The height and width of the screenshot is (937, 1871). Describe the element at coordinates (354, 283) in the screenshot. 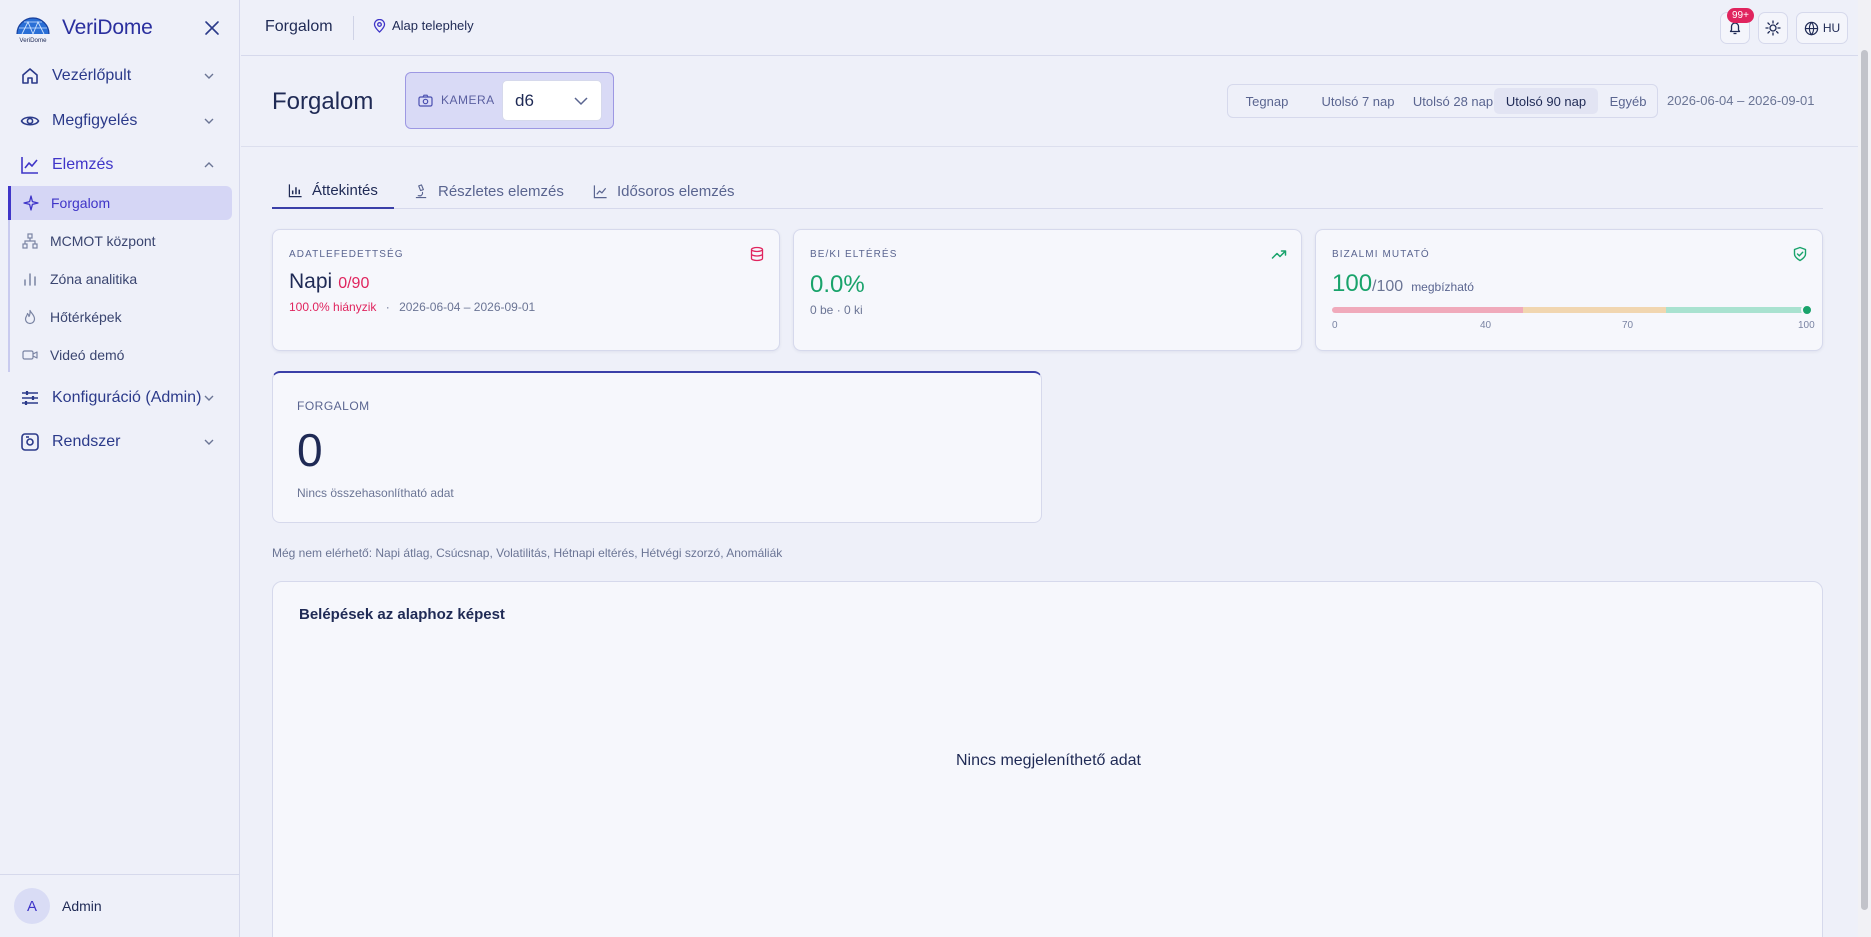

I see `coverage-ratio: 0/90` at that location.